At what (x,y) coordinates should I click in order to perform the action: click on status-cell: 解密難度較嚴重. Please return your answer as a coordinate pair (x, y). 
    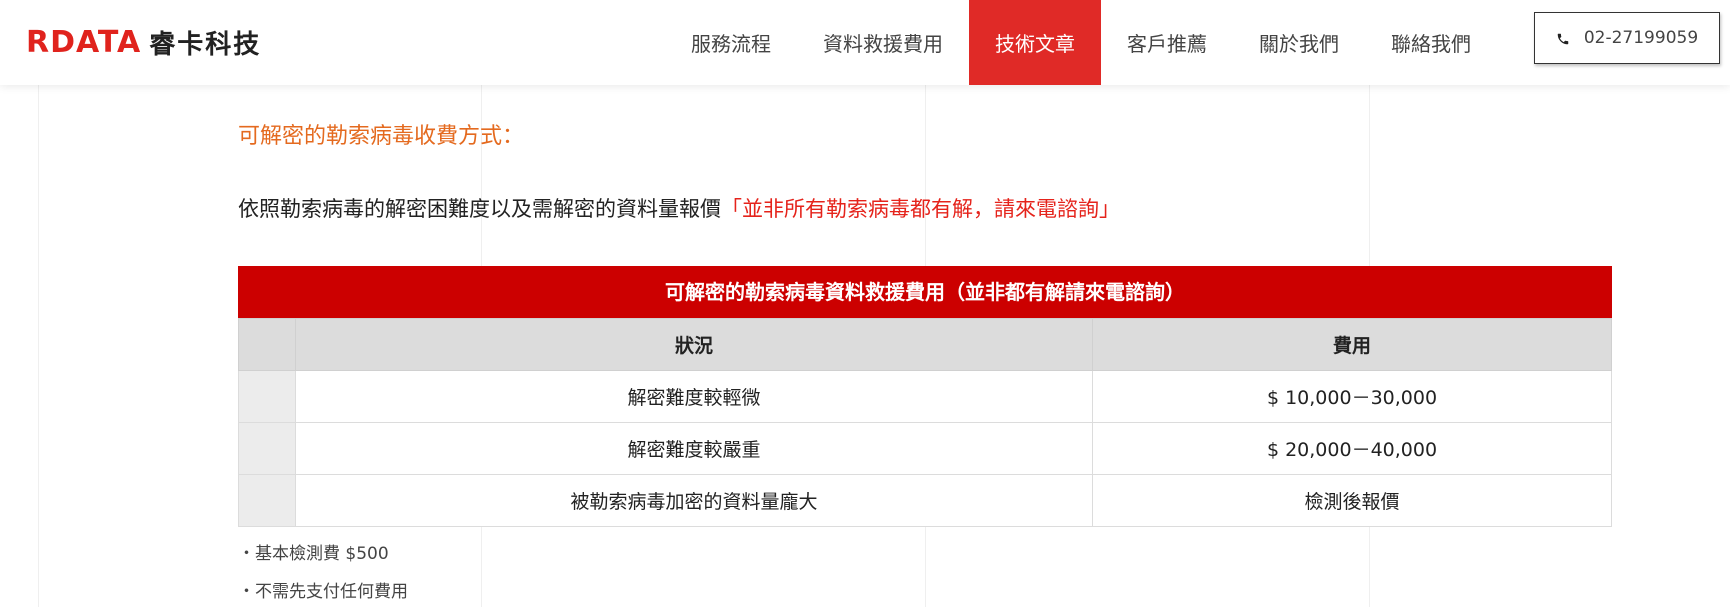
    Looking at the image, I should click on (694, 448).